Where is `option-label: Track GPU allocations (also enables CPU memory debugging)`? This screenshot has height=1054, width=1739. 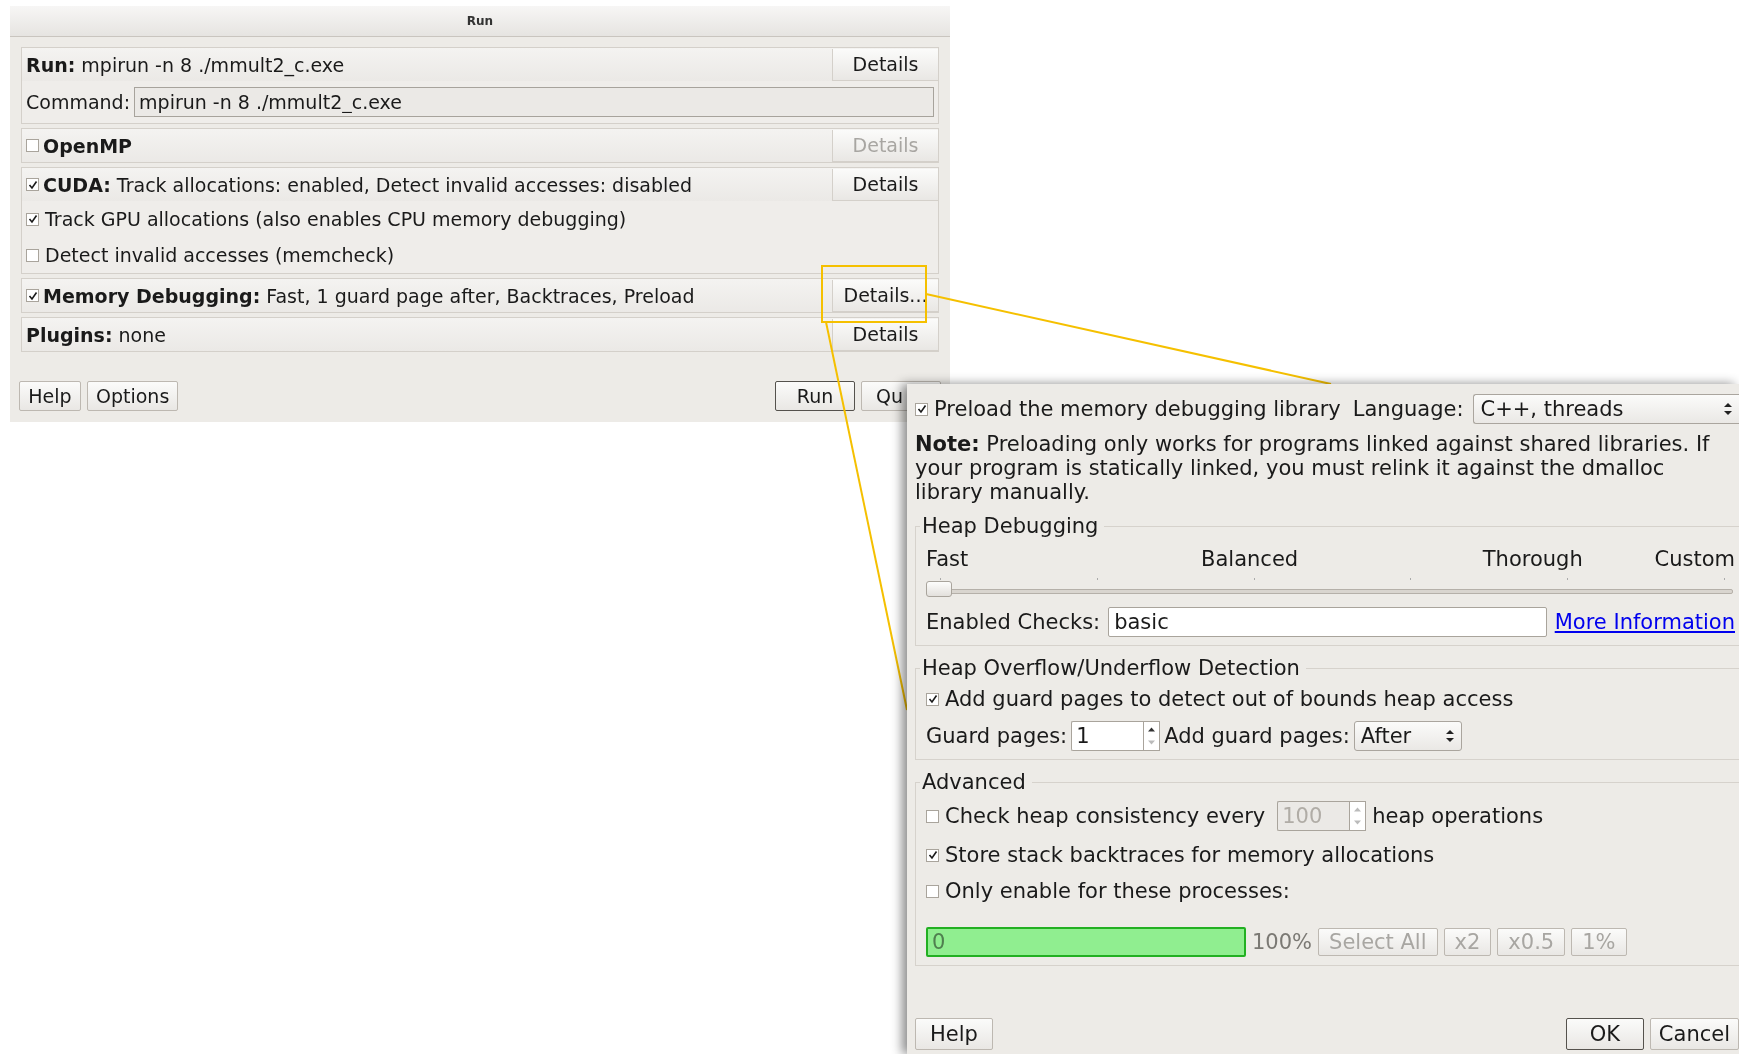
option-label: Track GPU allocations (also enables CPU memory debugging) is located at coordinates (336, 219).